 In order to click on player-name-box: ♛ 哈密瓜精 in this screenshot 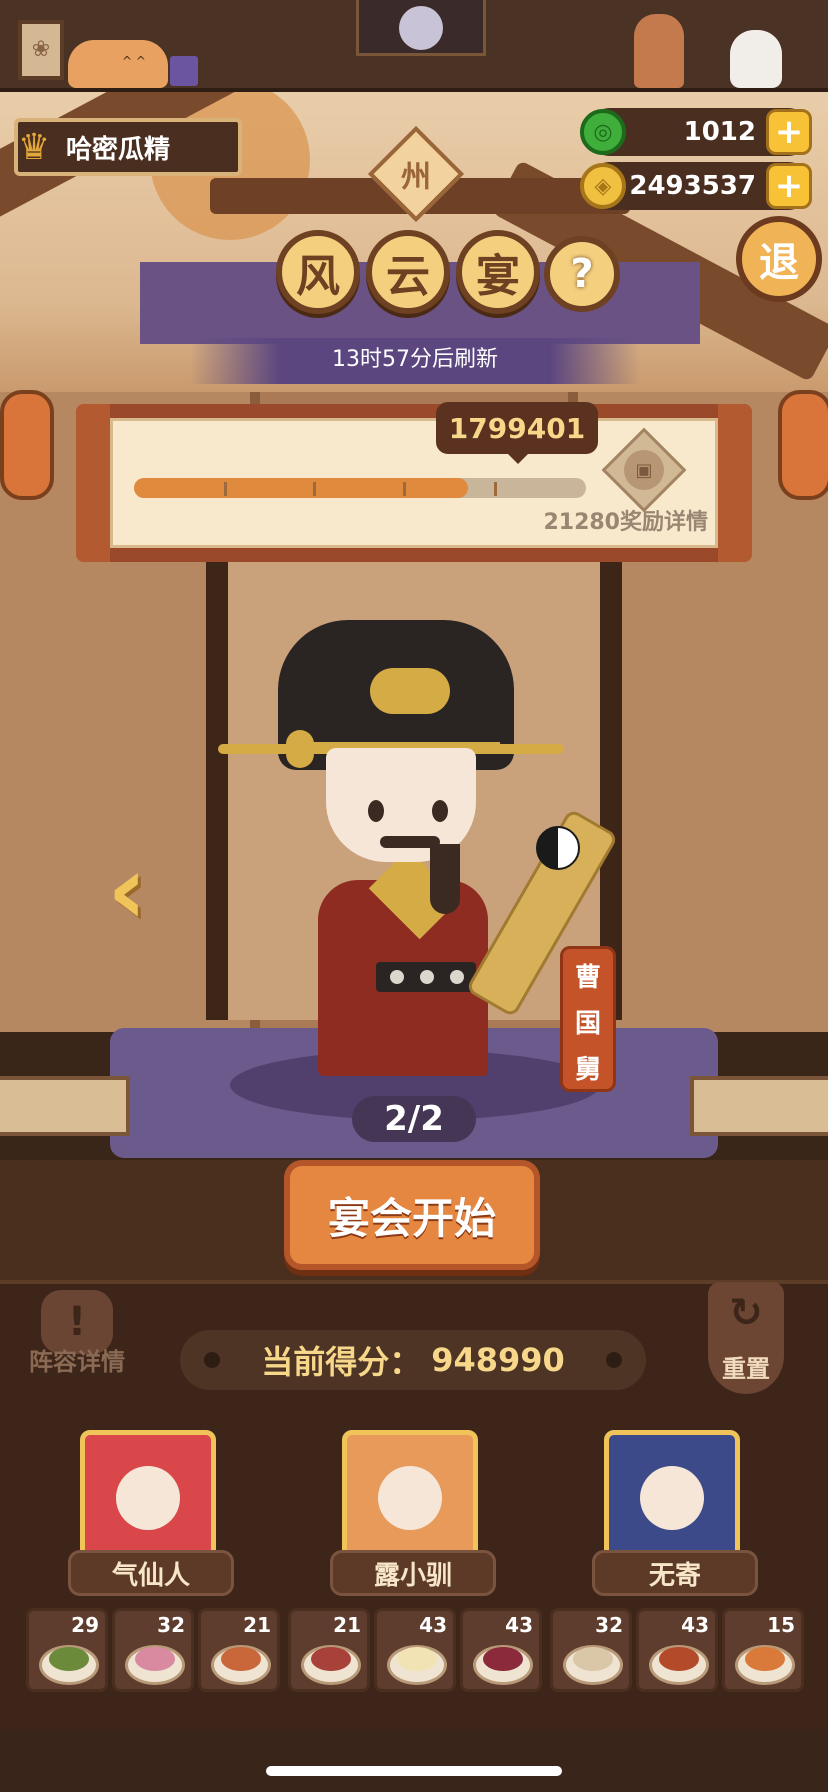, I will do `click(128, 147)`.